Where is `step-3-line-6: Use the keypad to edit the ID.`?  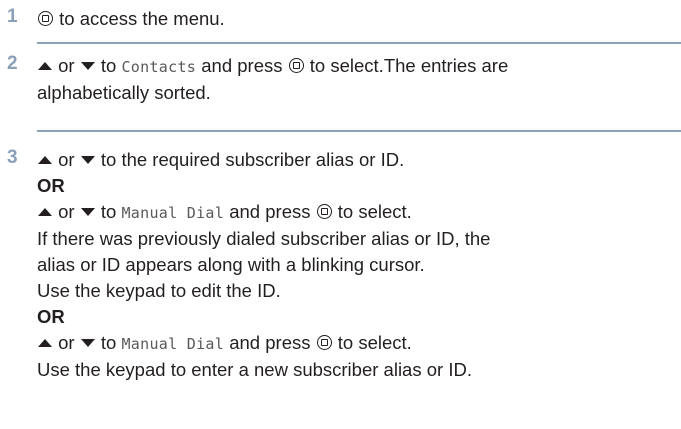
step-3-line-6: Use the keypad to edit the ID. is located at coordinates (159, 290).